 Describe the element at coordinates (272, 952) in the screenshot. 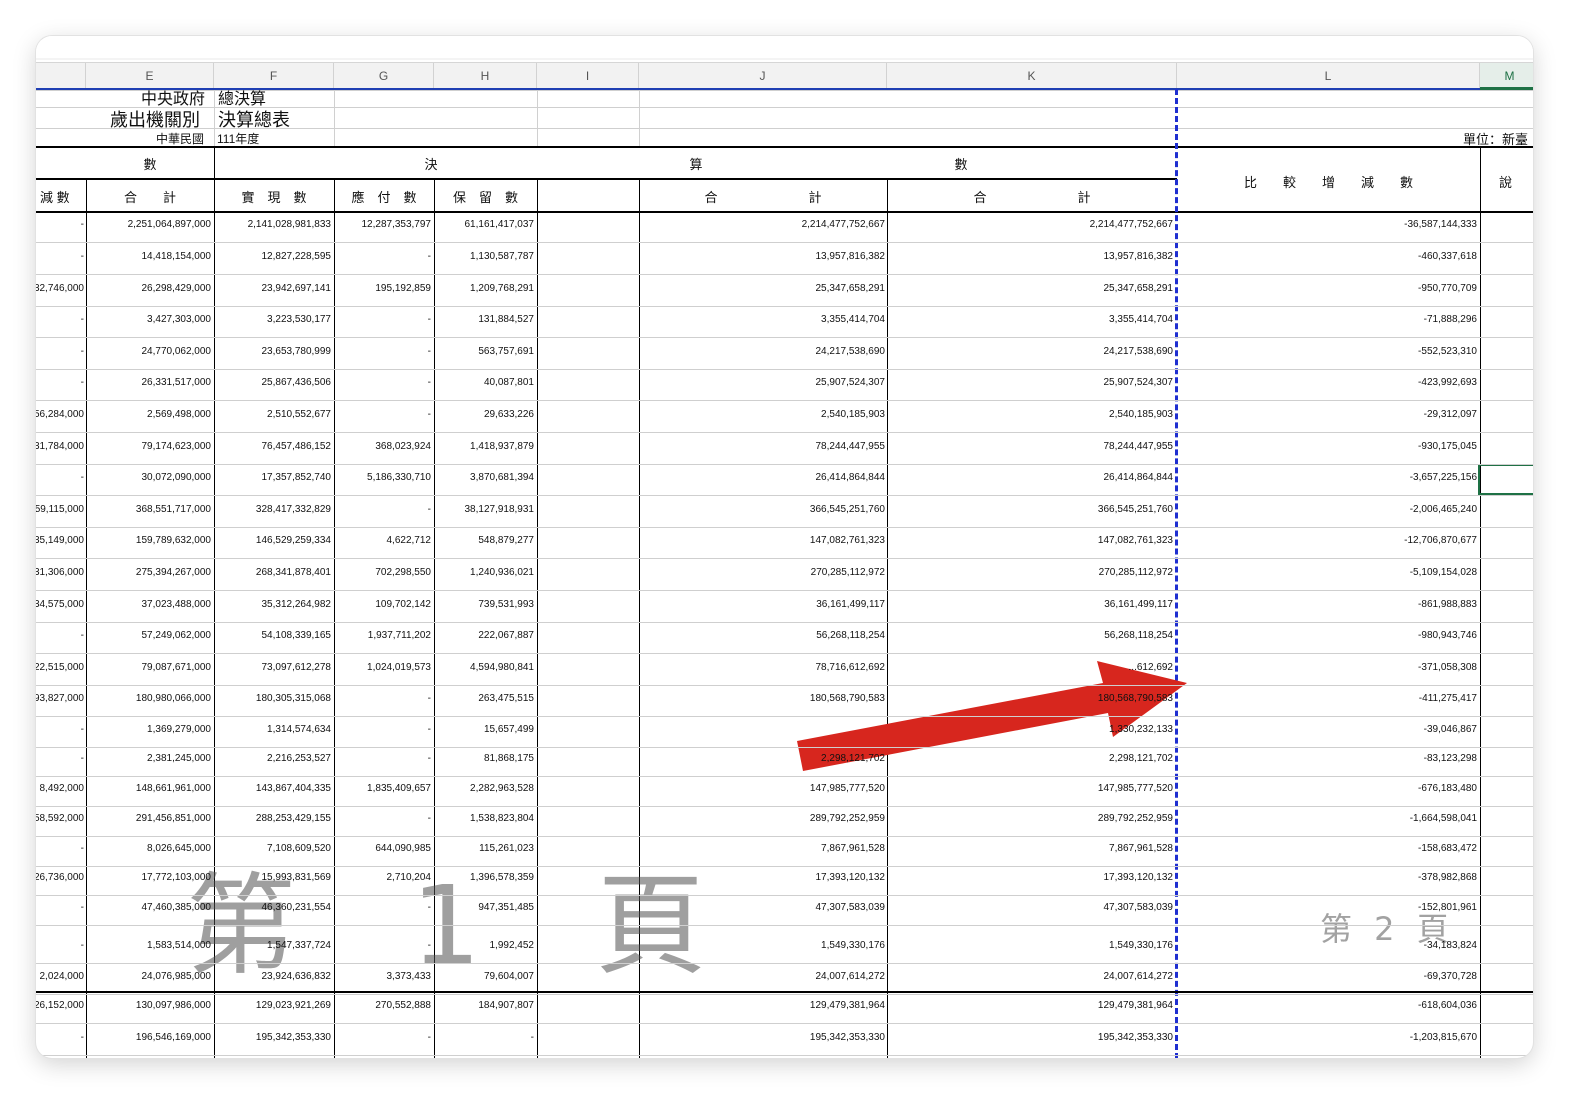

I see `cell-g: 1,547,337,724` at that location.